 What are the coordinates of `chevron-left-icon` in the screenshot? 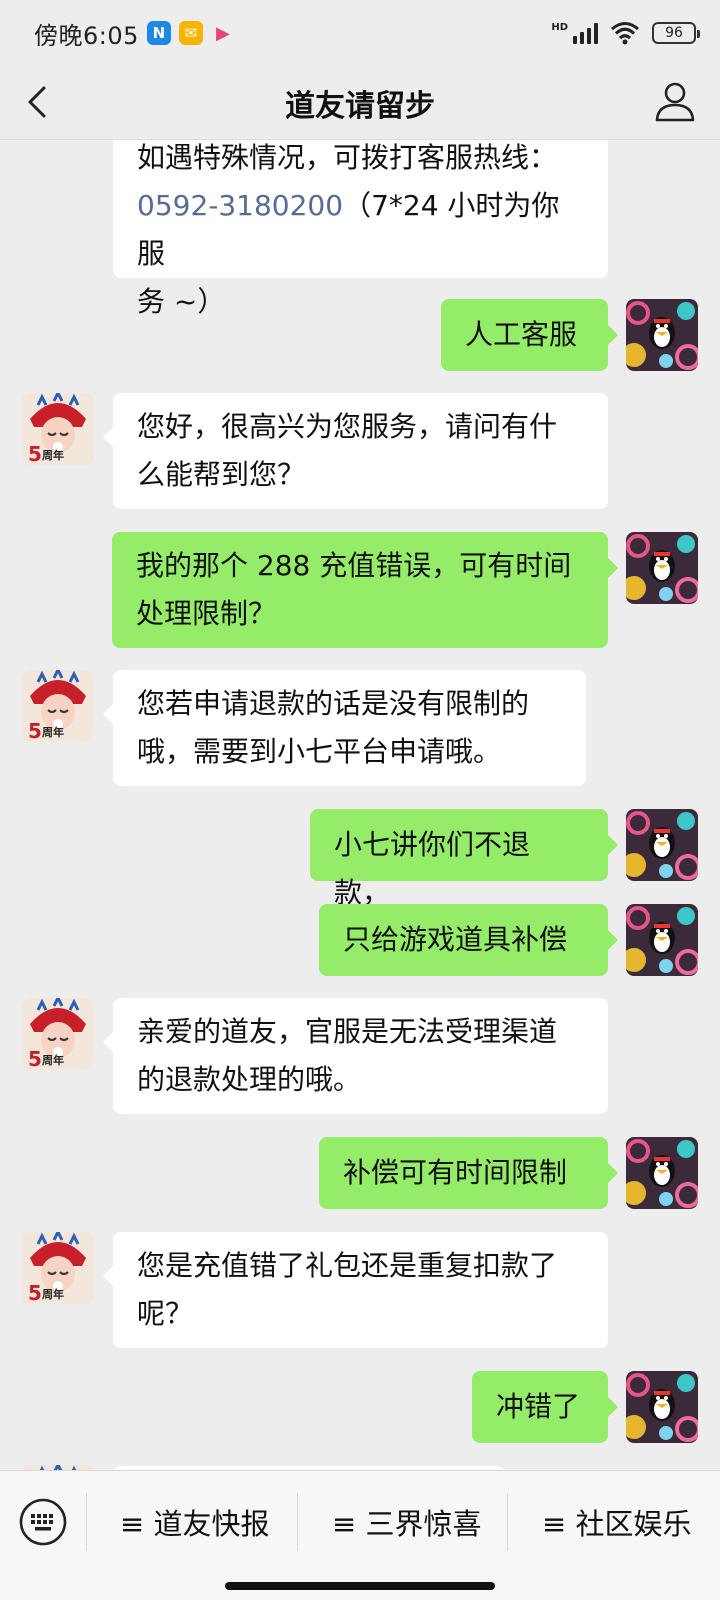 It's located at (40, 102).